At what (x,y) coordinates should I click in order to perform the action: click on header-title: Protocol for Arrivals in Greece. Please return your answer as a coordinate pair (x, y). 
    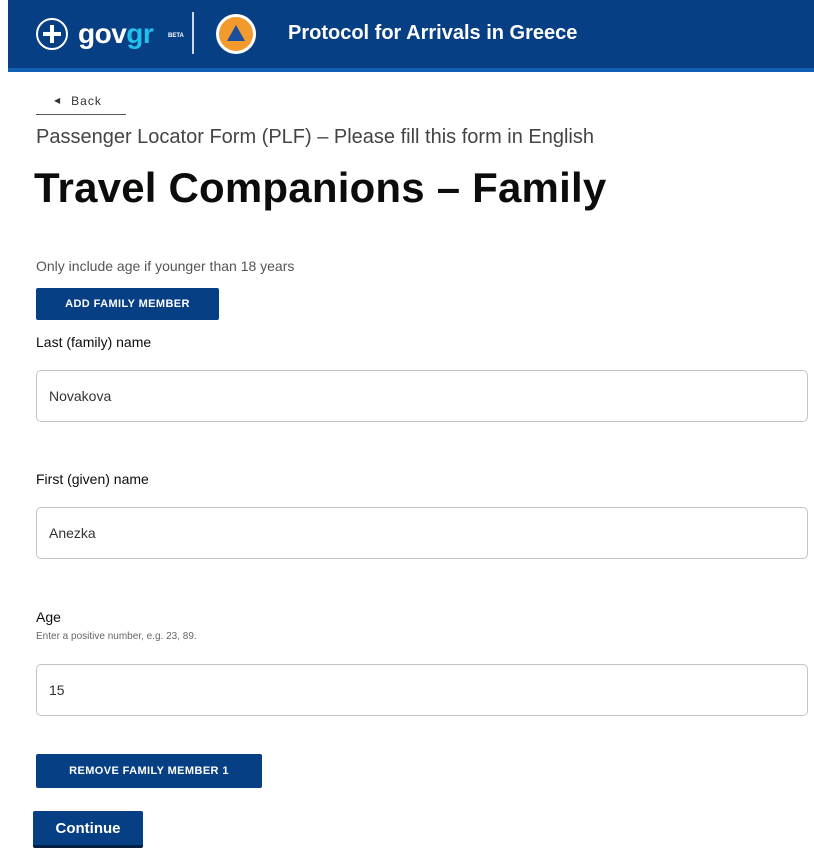
    Looking at the image, I should click on (432, 33).